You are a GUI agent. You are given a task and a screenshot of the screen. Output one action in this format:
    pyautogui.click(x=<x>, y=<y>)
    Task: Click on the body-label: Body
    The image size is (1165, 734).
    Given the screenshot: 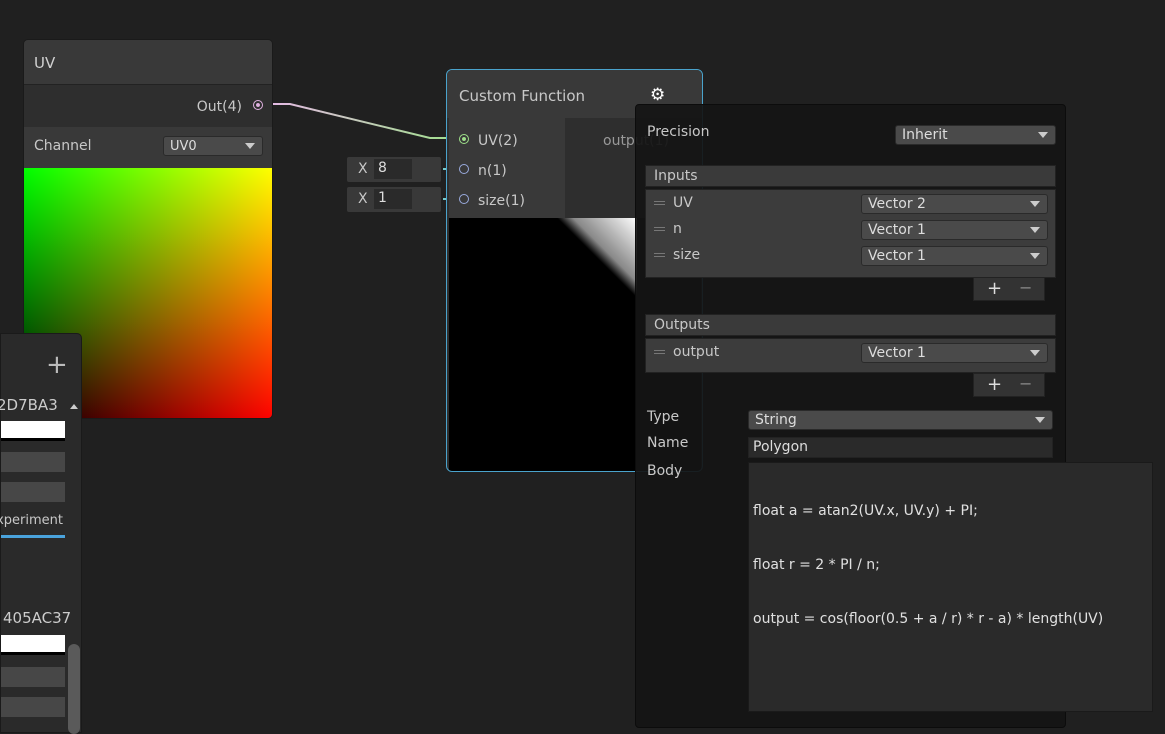 What is the action you would take?
    pyautogui.click(x=665, y=471)
    